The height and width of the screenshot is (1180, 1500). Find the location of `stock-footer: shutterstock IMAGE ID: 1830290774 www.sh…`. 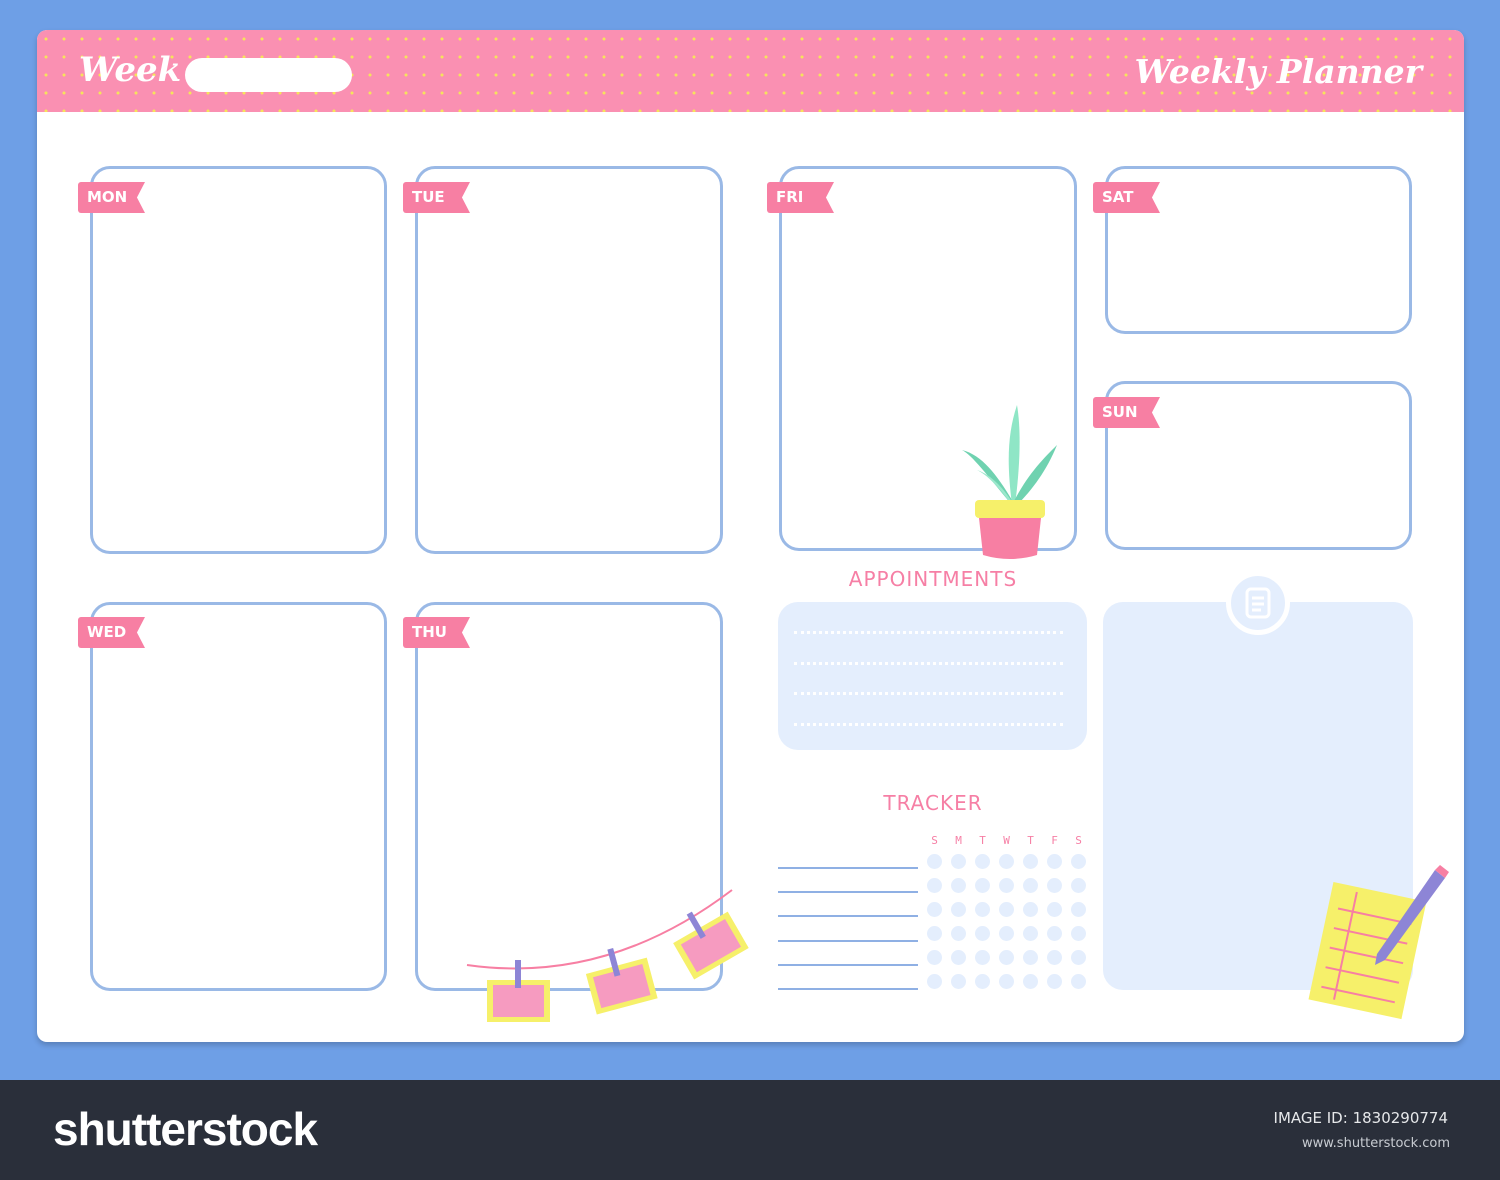

stock-footer: shutterstock IMAGE ID: 1830290774 www.sh… is located at coordinates (750, 1130).